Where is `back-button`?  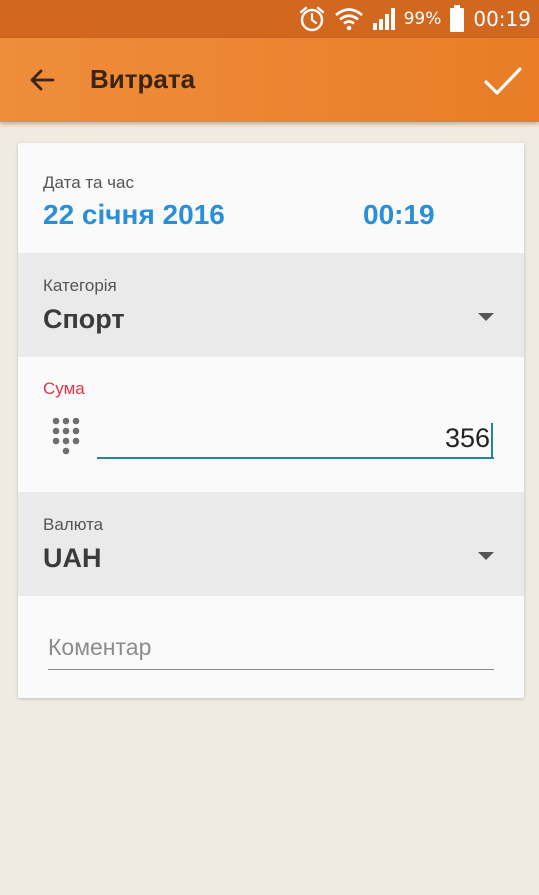 back-button is located at coordinates (42, 80).